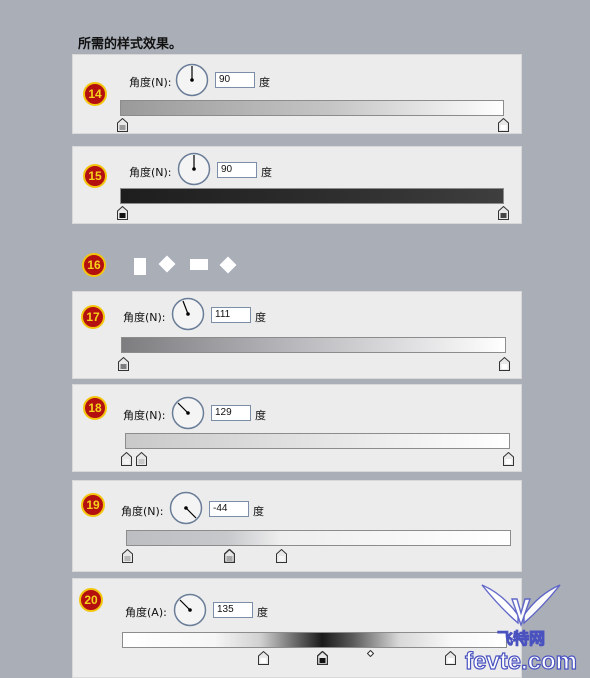 This screenshot has width=590, height=678. Describe the element at coordinates (521, 661) in the screenshot. I see `watermark-site: fevte.com` at that location.